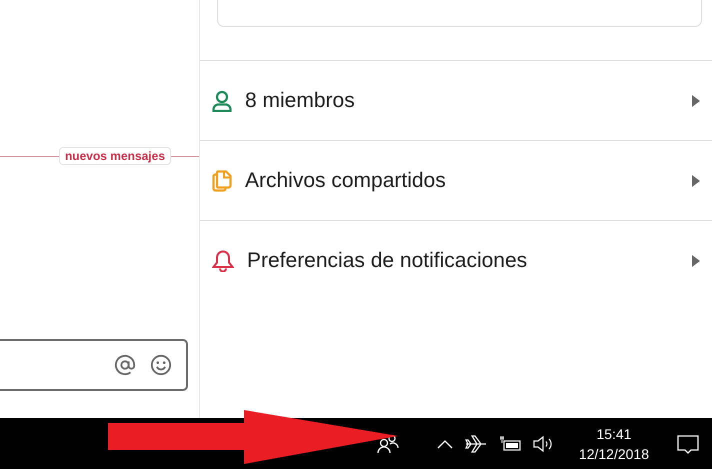  I want to click on details-menu-item: Archivos compartidos, so click(456, 181).